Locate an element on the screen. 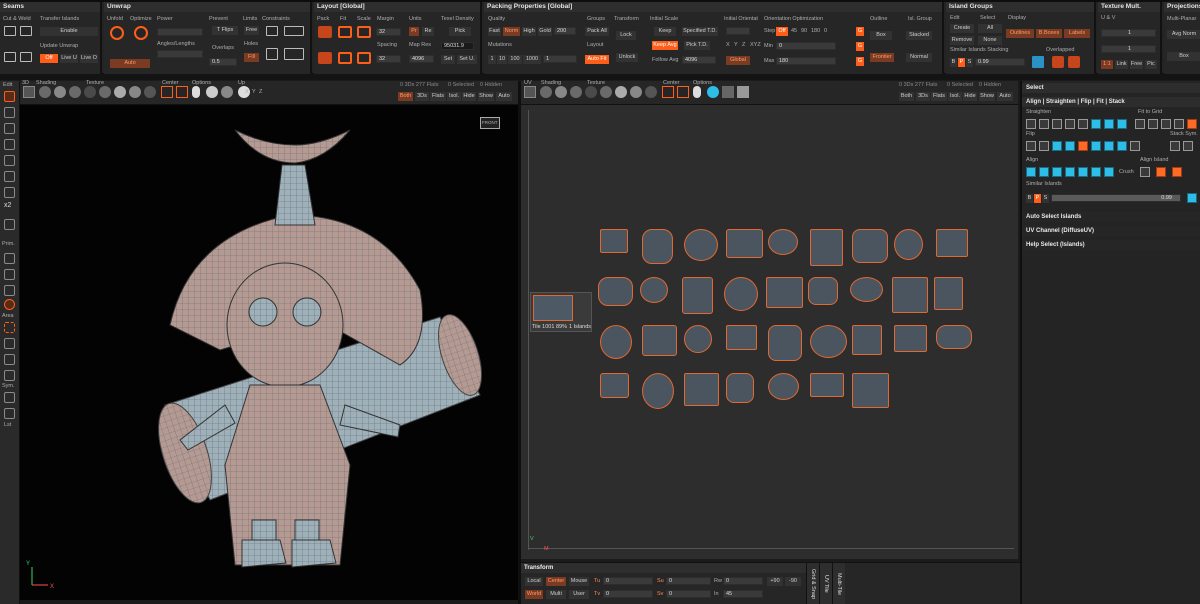 Image resolution: width=1200 pixels, height=604 pixels. tu-field: 0 is located at coordinates (628, 581).